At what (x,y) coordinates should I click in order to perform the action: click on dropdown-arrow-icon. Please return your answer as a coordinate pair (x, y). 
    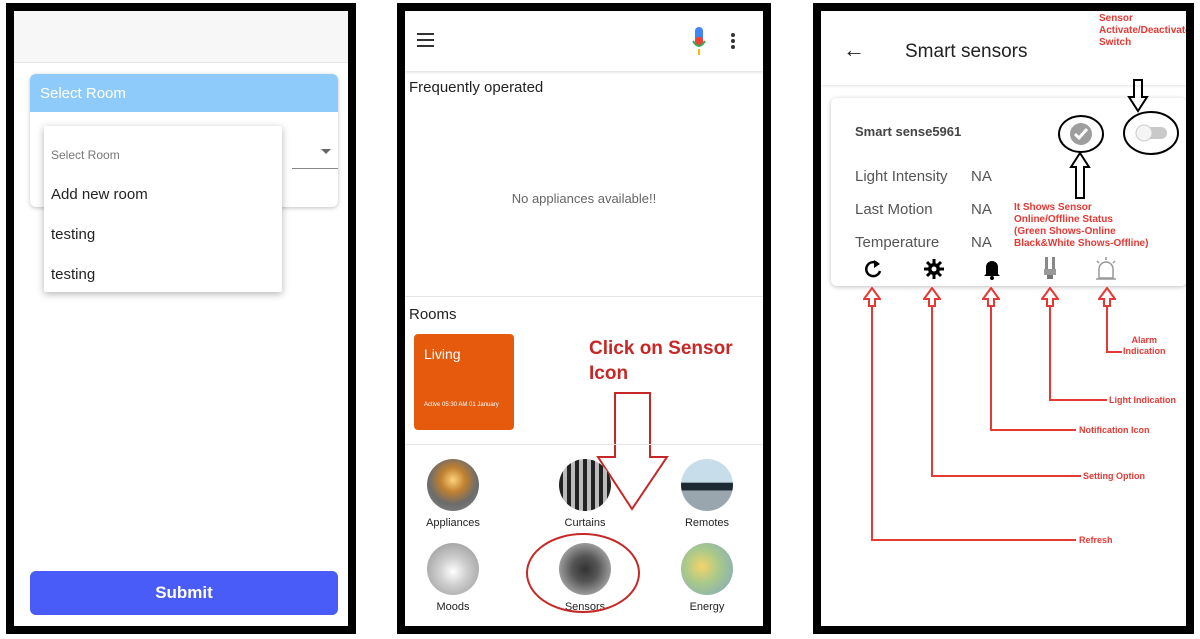
    Looking at the image, I should click on (326, 151).